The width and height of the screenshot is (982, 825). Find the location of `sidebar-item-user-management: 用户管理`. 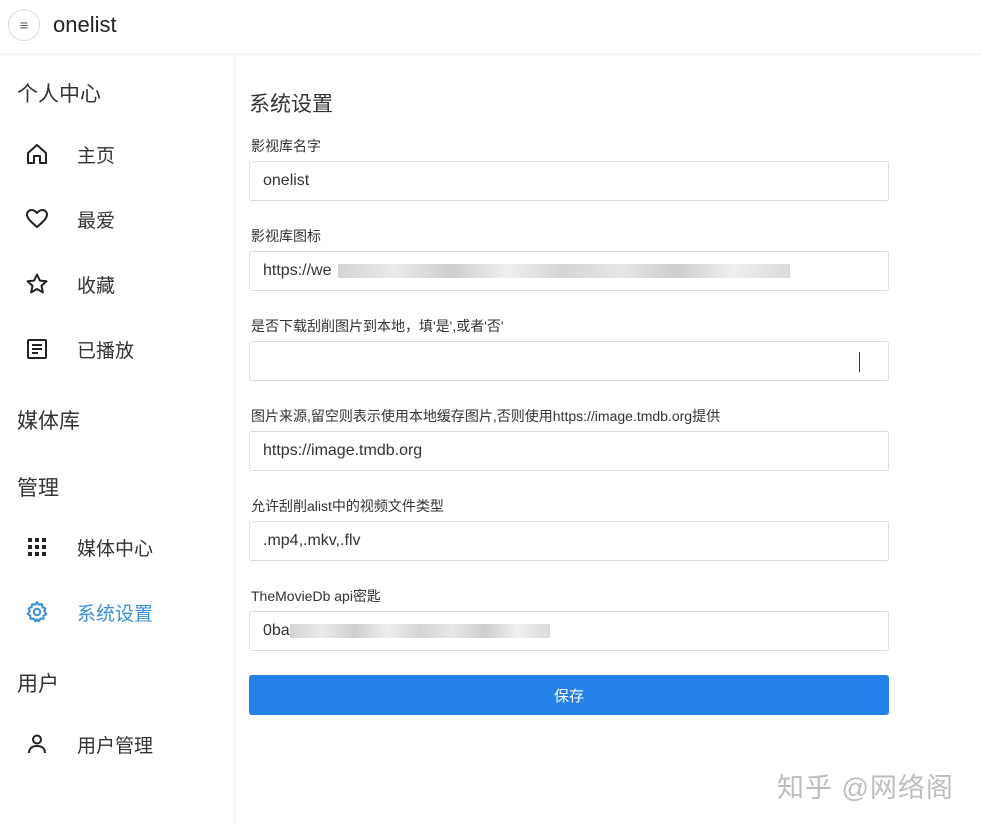

sidebar-item-user-management: 用户管理 is located at coordinates (118, 744).